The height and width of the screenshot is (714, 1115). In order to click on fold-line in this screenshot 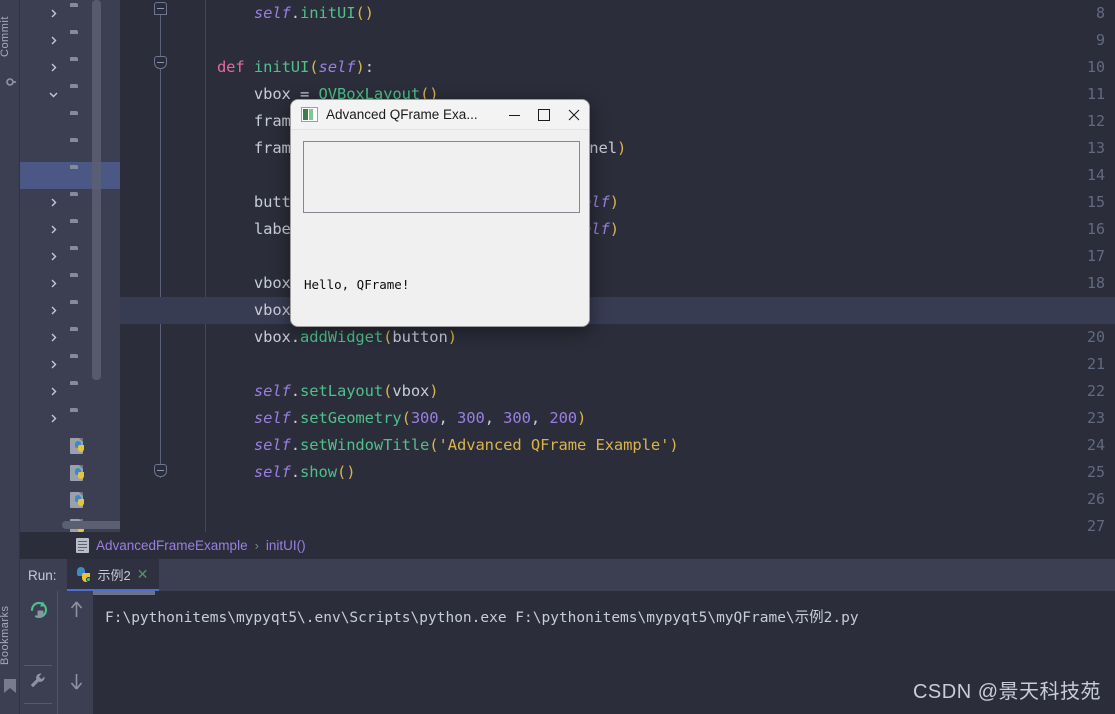, I will do `click(160, 273)`.